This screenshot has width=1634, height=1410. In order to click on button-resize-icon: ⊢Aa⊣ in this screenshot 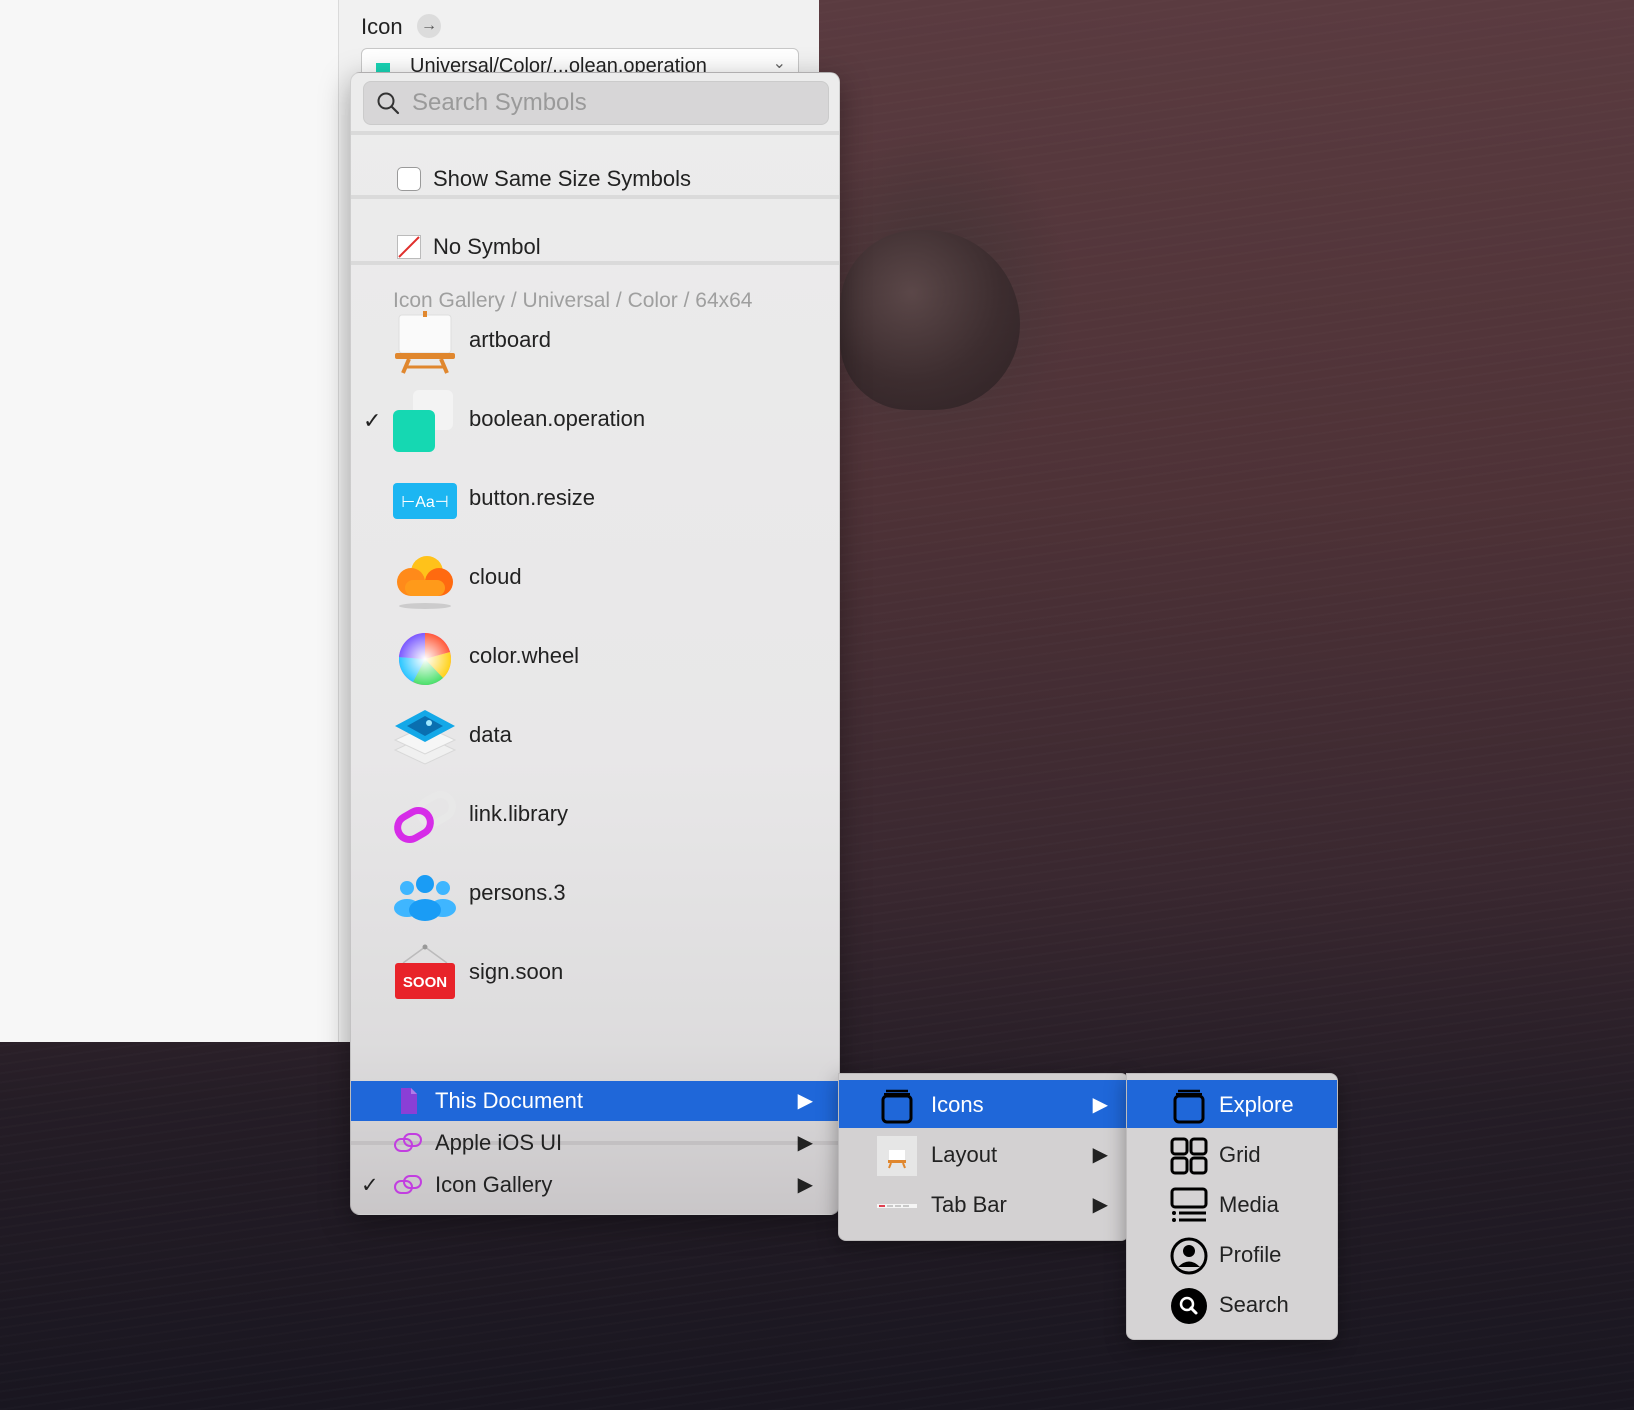, I will do `click(425, 501)`.